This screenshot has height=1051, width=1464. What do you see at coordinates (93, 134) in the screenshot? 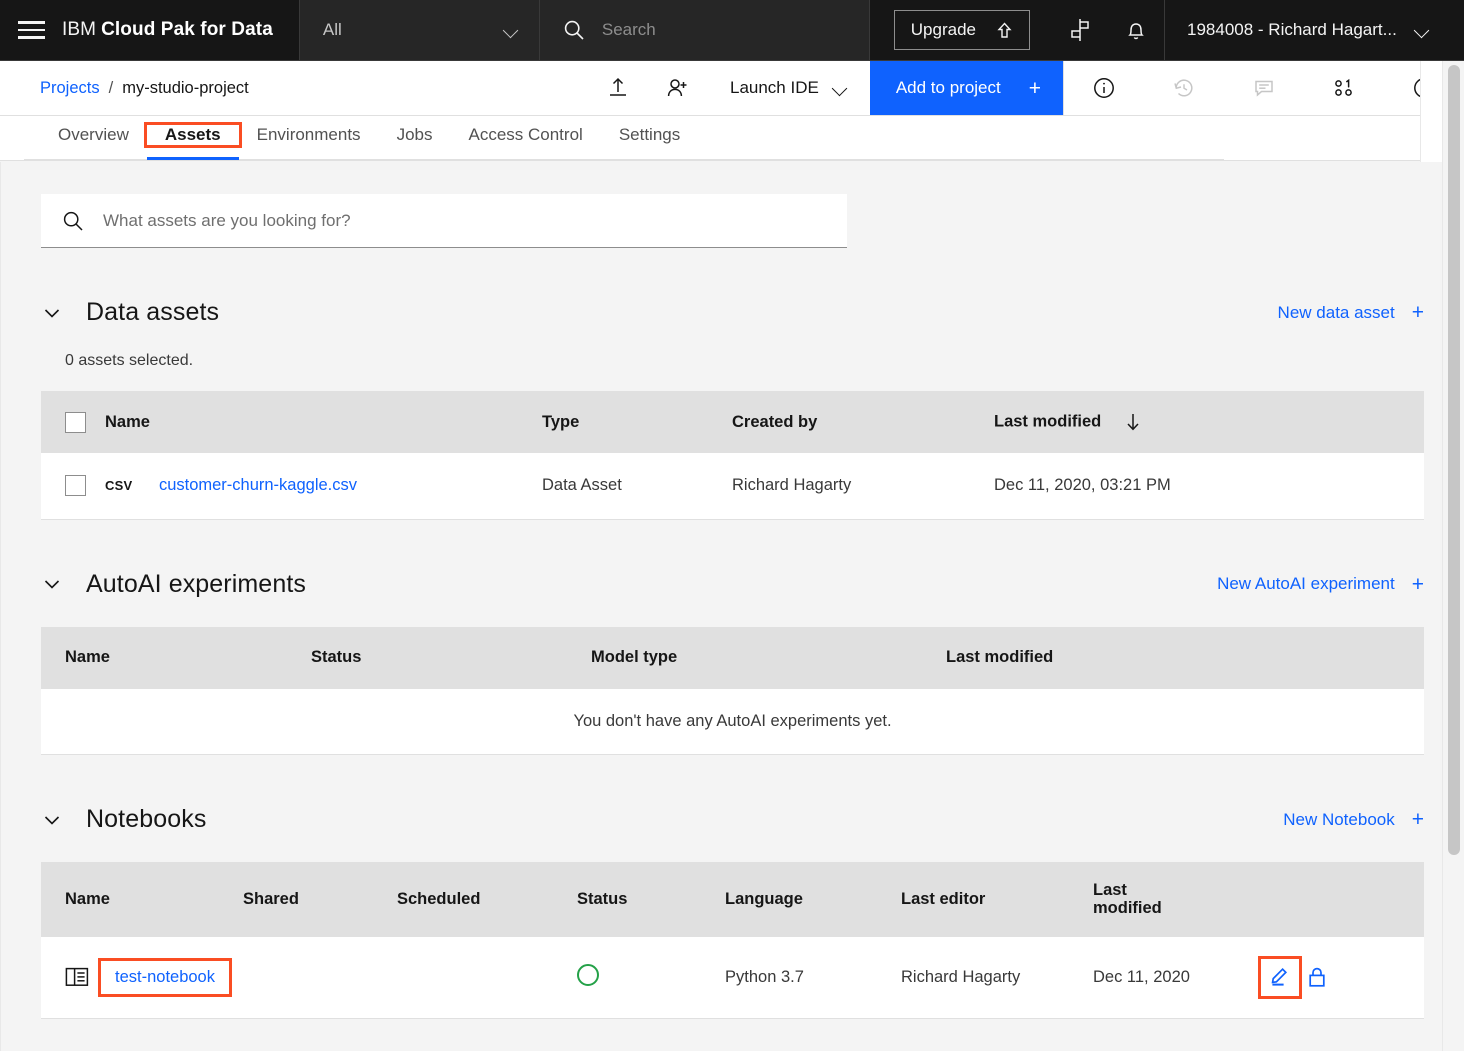
I see `tab-overview-label: Overview` at bounding box center [93, 134].